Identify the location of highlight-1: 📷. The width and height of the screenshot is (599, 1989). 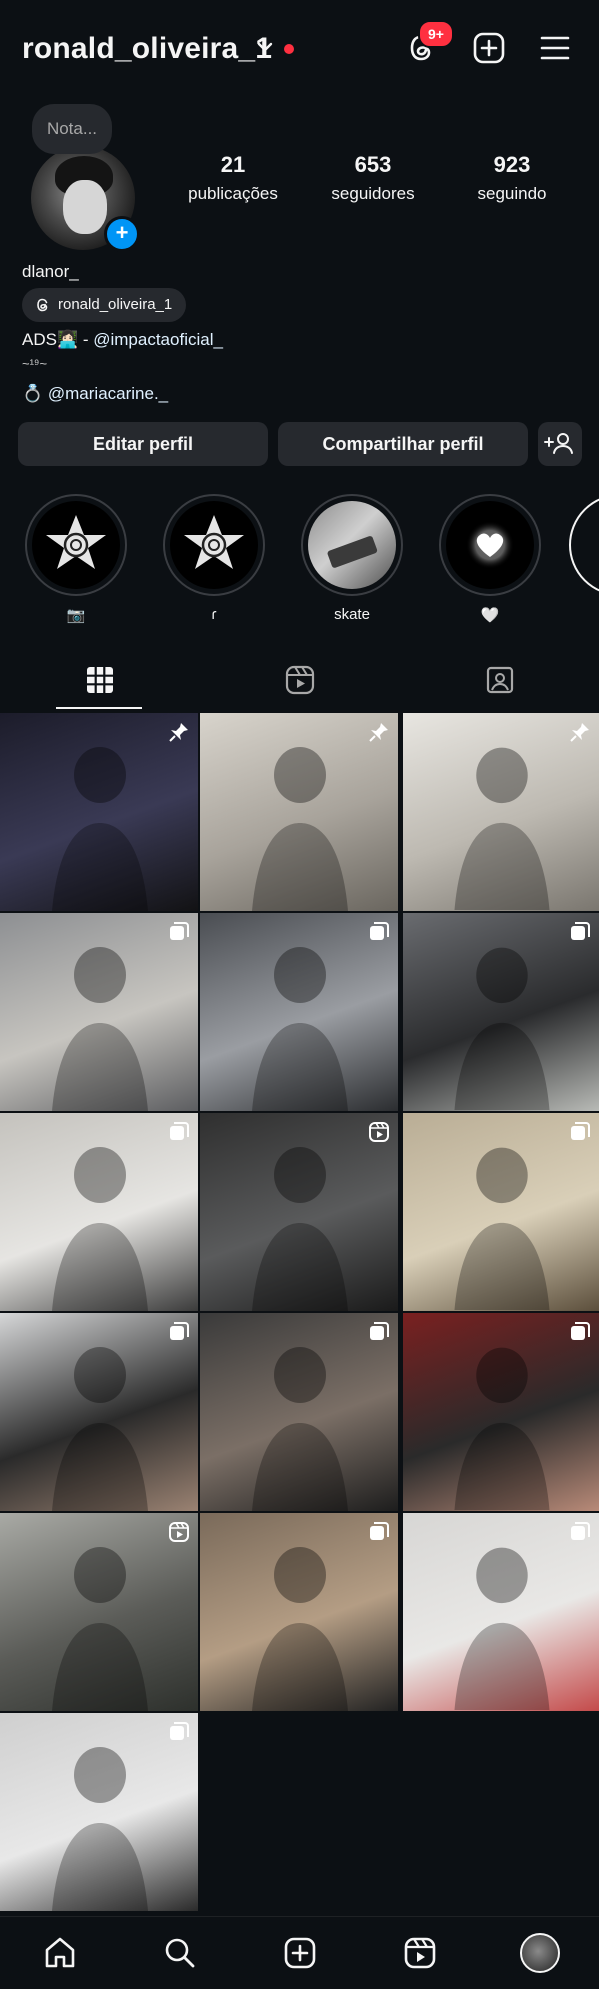
(76, 559).